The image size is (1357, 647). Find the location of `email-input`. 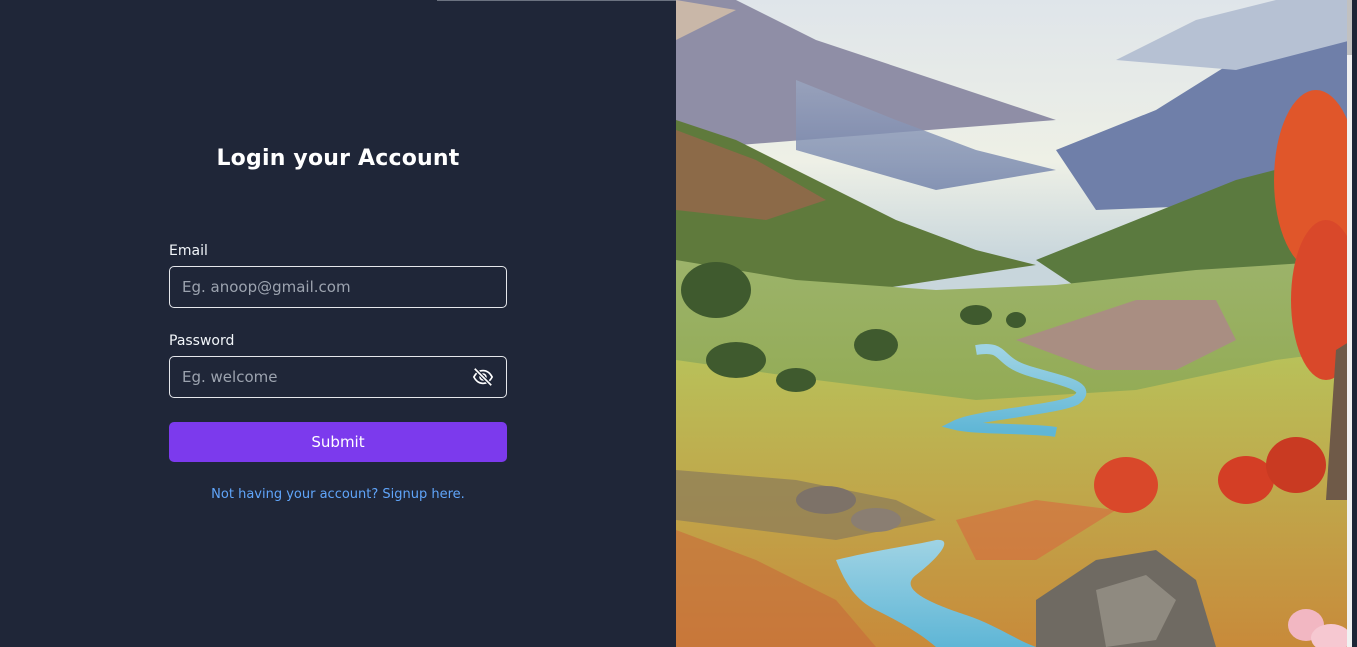

email-input is located at coordinates (338, 287).